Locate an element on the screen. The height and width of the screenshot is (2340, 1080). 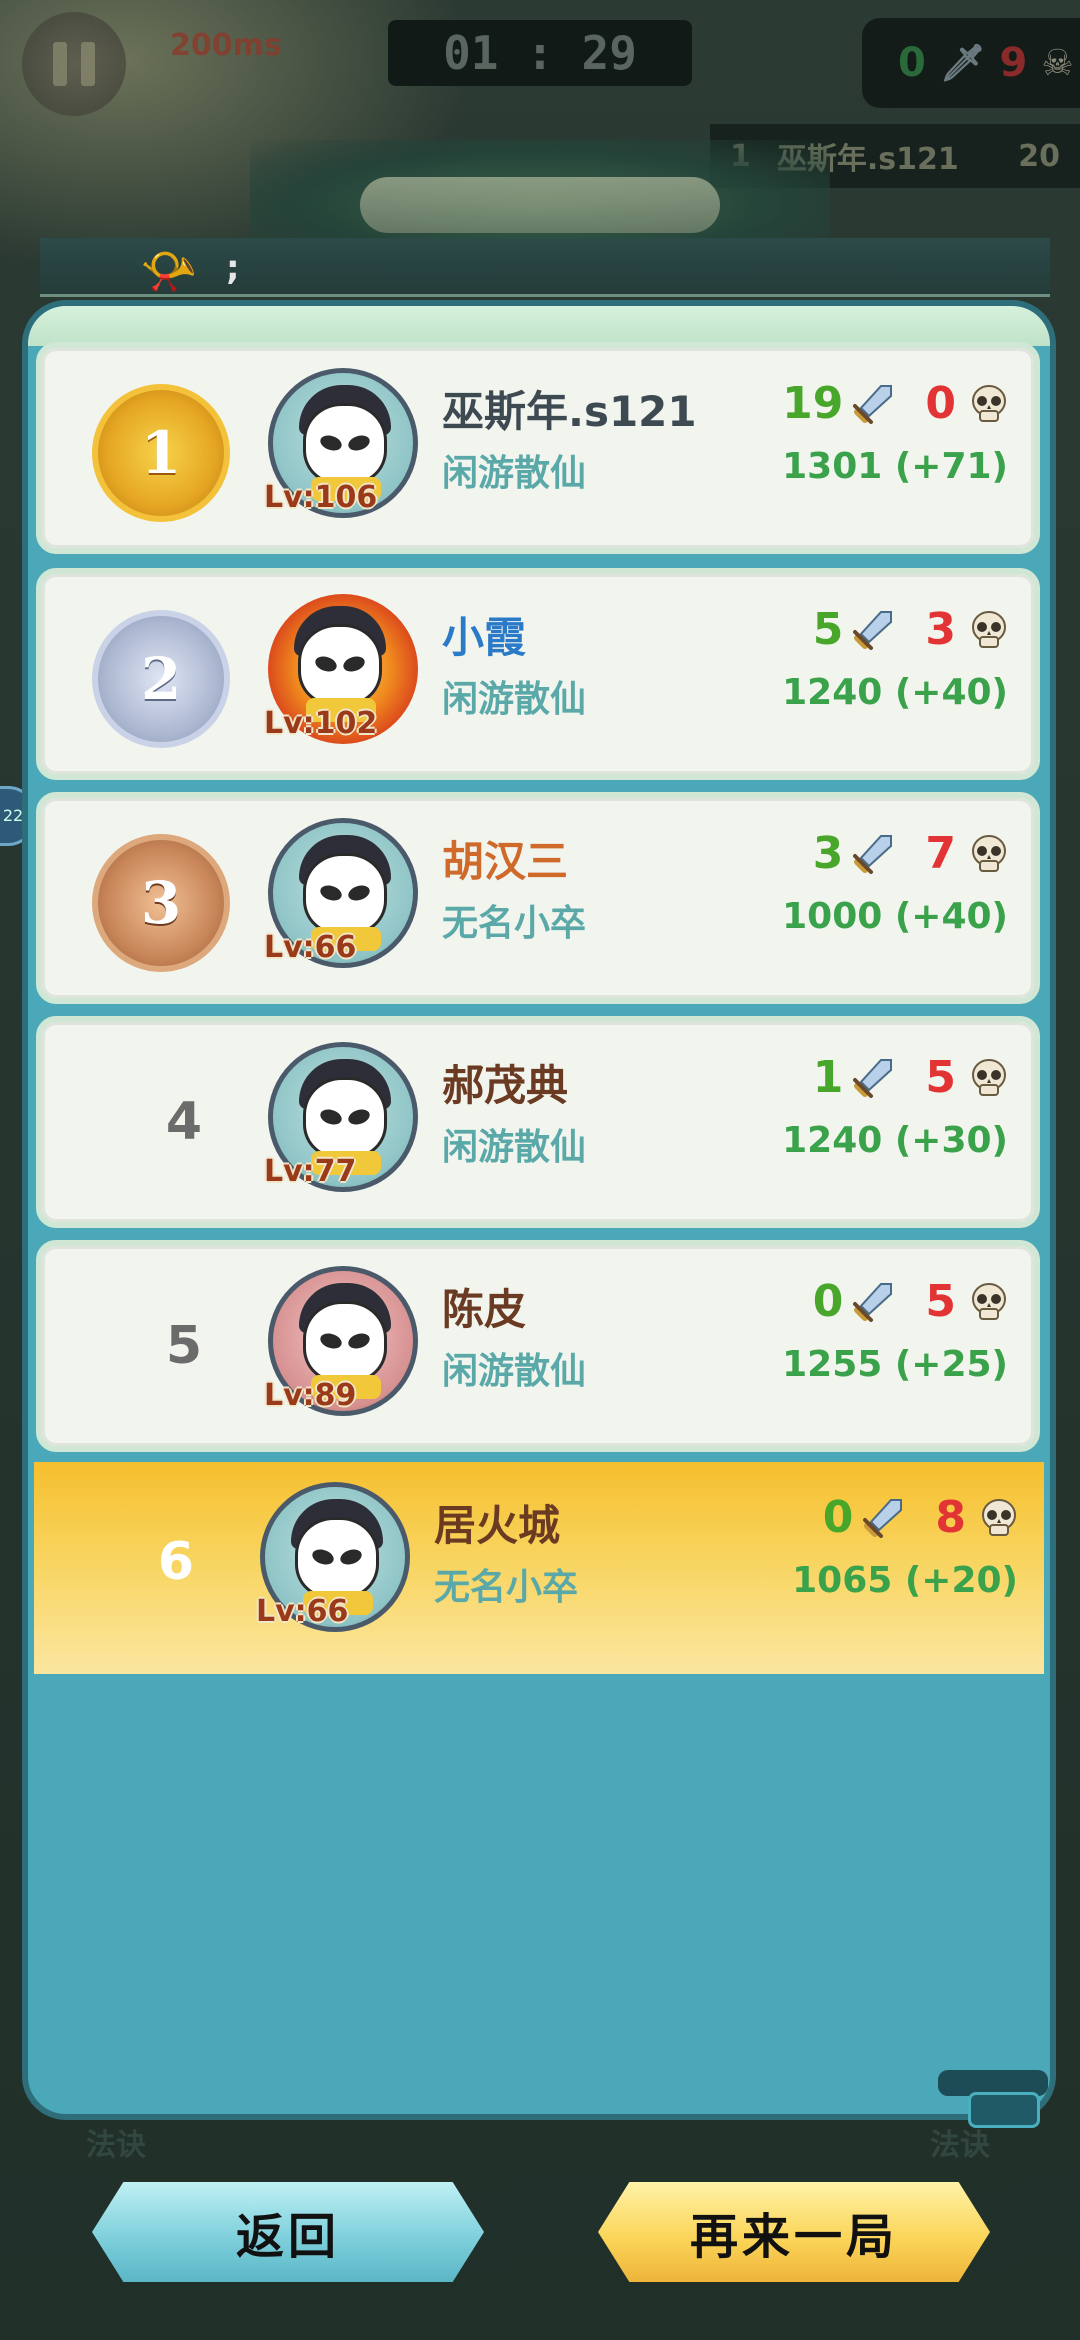
player-level: Lv:89 is located at coordinates (310, 1395).